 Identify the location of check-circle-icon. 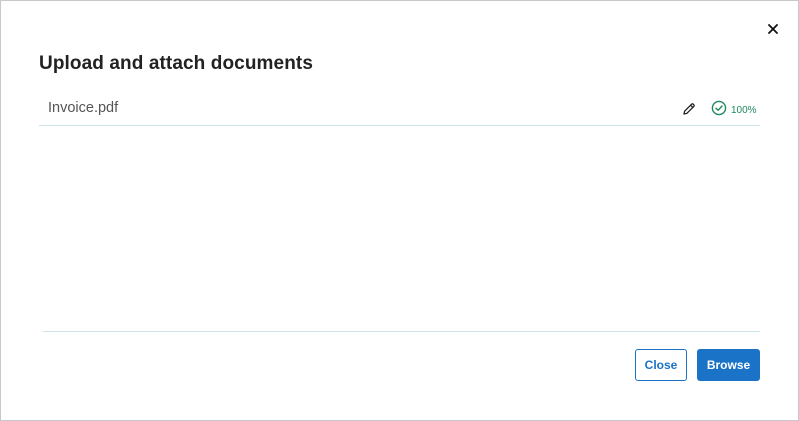
(719, 110).